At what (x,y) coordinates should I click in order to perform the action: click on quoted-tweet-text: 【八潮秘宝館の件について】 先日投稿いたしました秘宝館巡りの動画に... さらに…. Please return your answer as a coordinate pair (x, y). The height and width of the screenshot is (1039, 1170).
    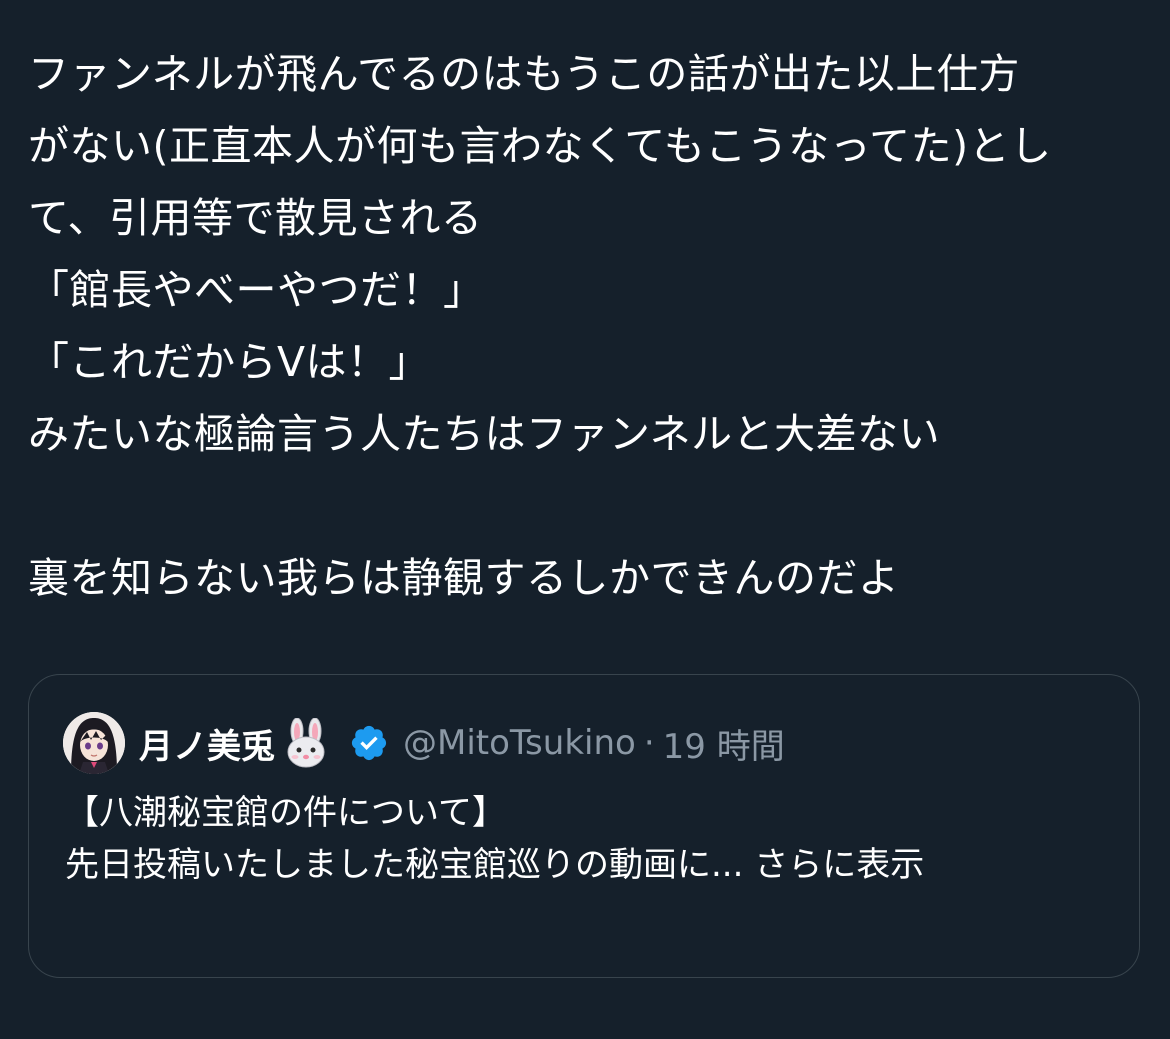
    Looking at the image, I should click on (585, 839).